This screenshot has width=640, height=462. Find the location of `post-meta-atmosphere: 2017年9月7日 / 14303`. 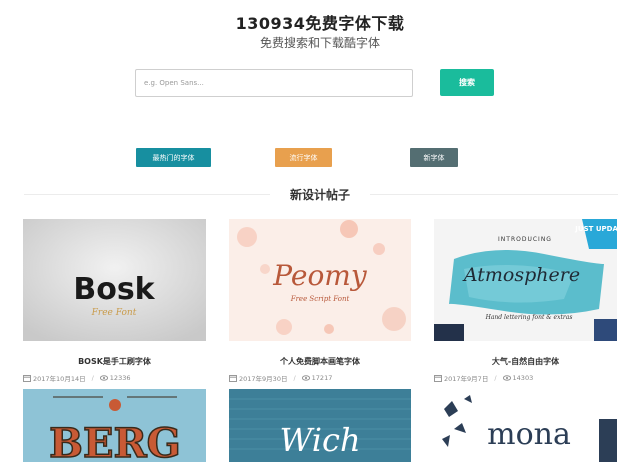

post-meta-atmosphere: 2017年9月7日 / 14303 is located at coordinates (483, 378).